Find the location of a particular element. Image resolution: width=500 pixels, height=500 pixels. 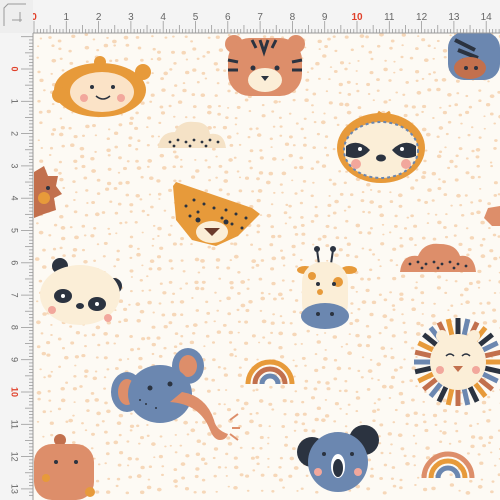

ruler-label: 10 is located at coordinates (357, 17).